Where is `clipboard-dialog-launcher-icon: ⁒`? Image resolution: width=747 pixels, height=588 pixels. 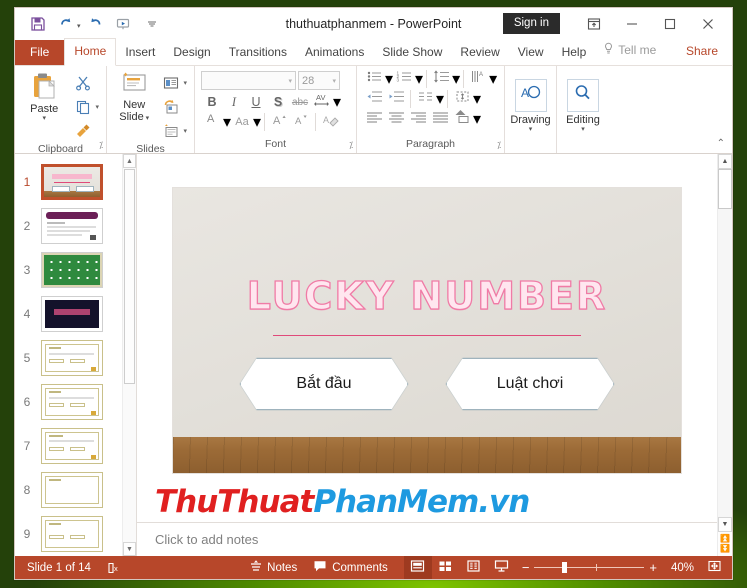 clipboard-dialog-launcher-icon: ⁒ is located at coordinates (101, 145).